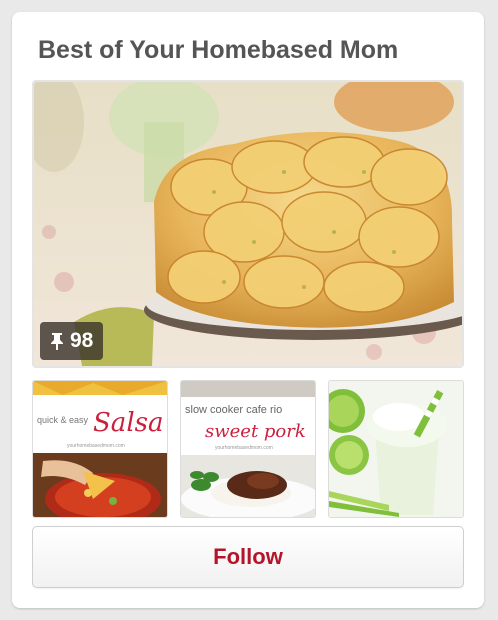 This screenshot has width=498, height=620. Describe the element at coordinates (218, 50) in the screenshot. I see `board-title: Best of Your Homebased Mom` at that location.